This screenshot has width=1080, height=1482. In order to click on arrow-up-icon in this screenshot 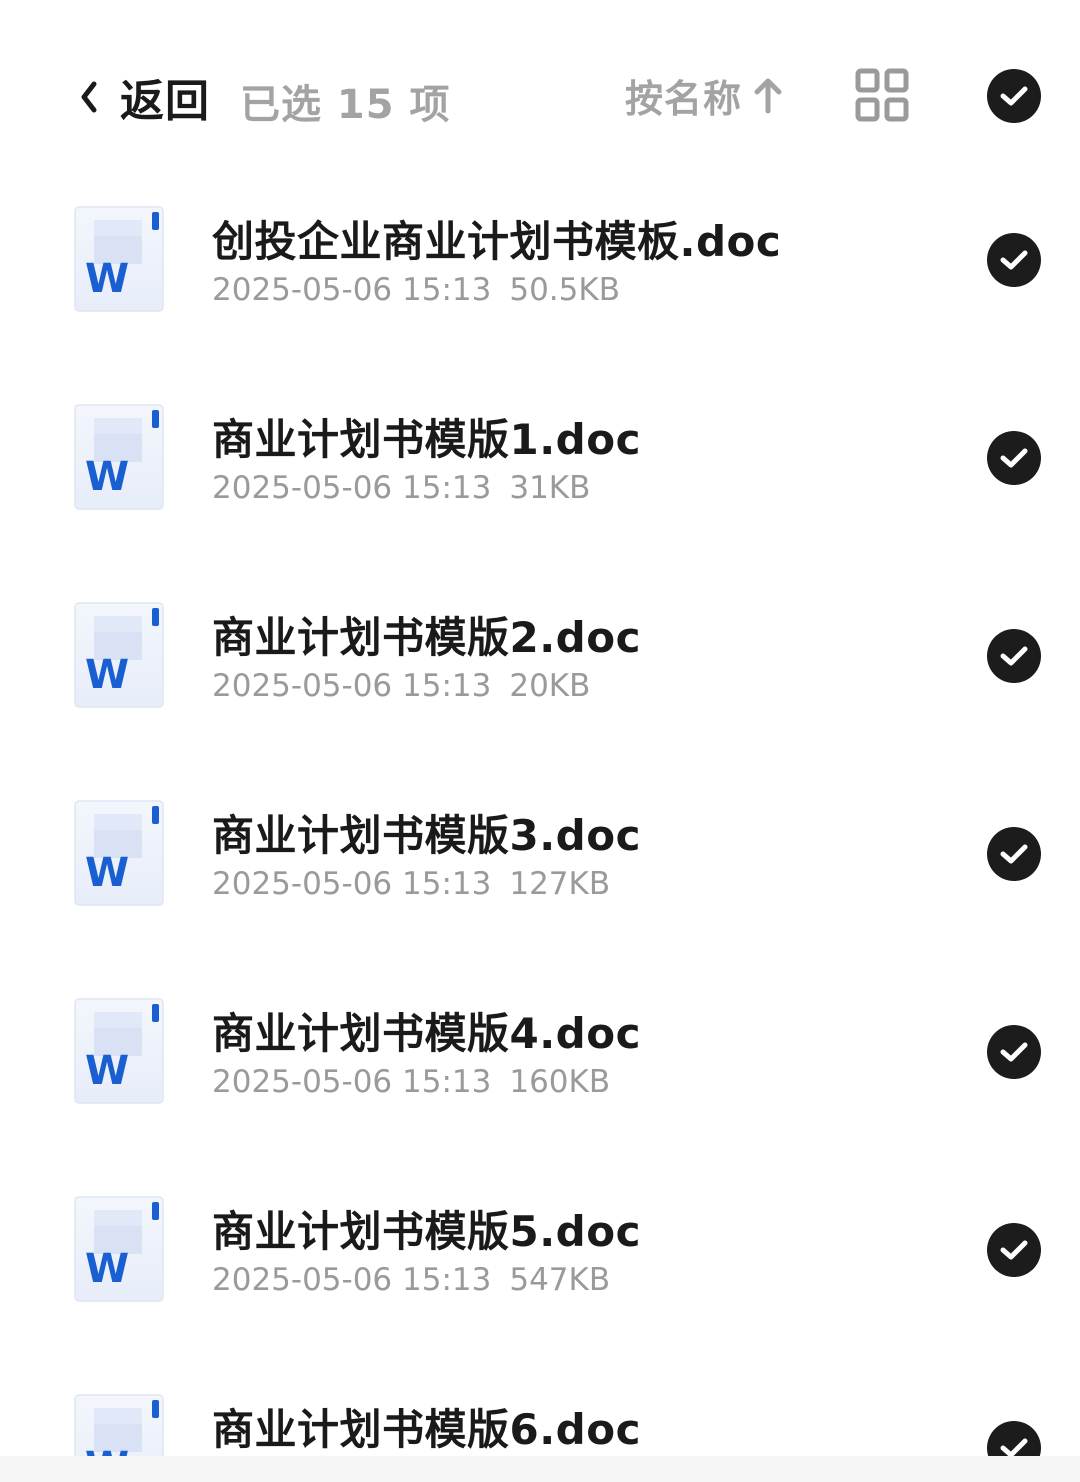, I will do `click(768, 95)`.